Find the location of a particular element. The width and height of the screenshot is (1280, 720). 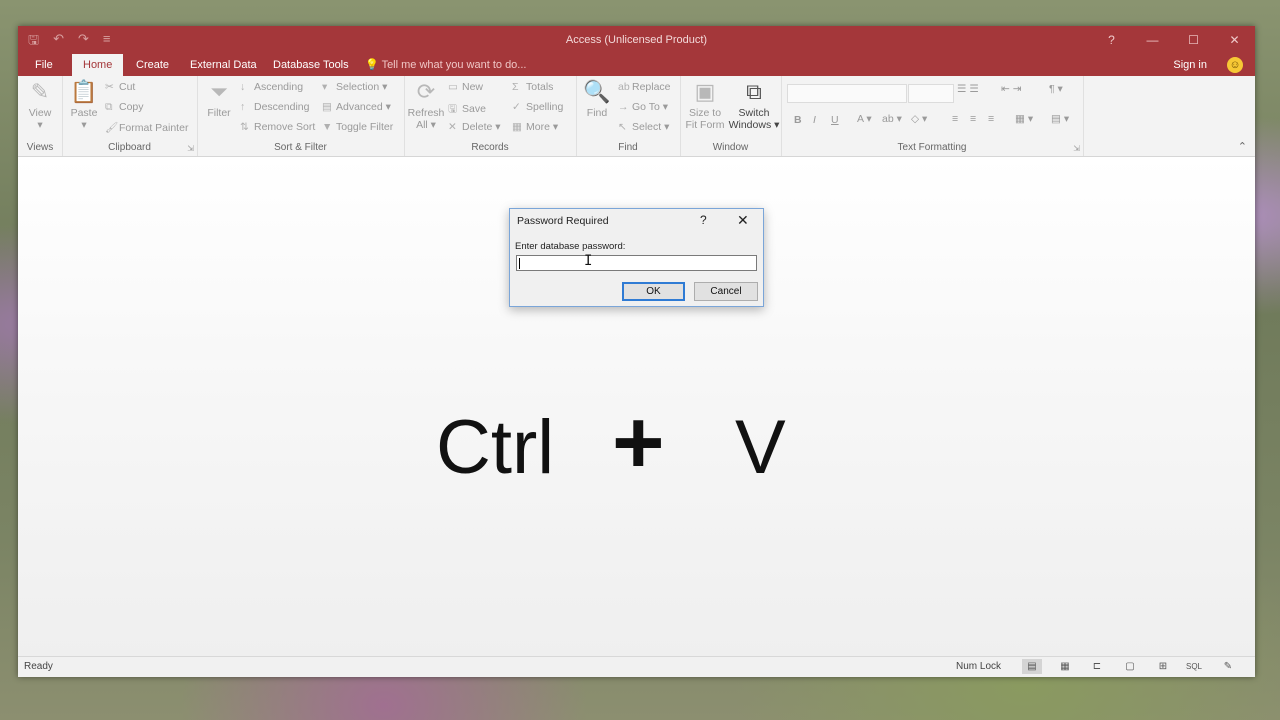

tab-create: Create is located at coordinates (152, 65).